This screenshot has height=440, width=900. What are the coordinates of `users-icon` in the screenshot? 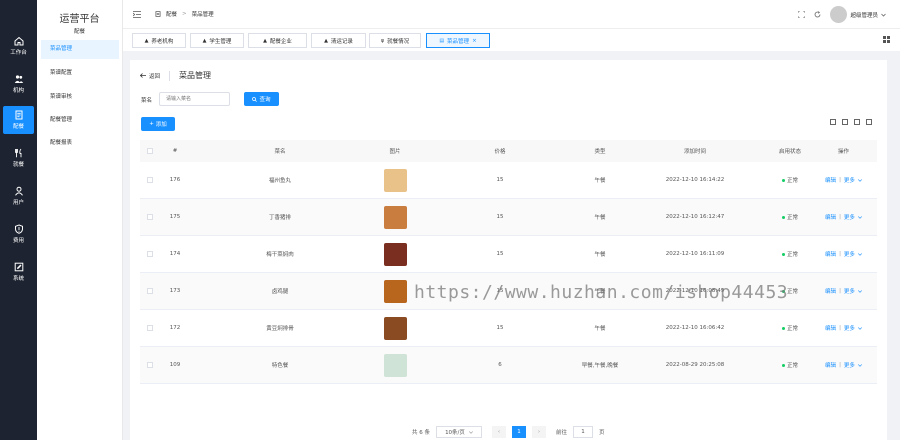 It's located at (18, 79).